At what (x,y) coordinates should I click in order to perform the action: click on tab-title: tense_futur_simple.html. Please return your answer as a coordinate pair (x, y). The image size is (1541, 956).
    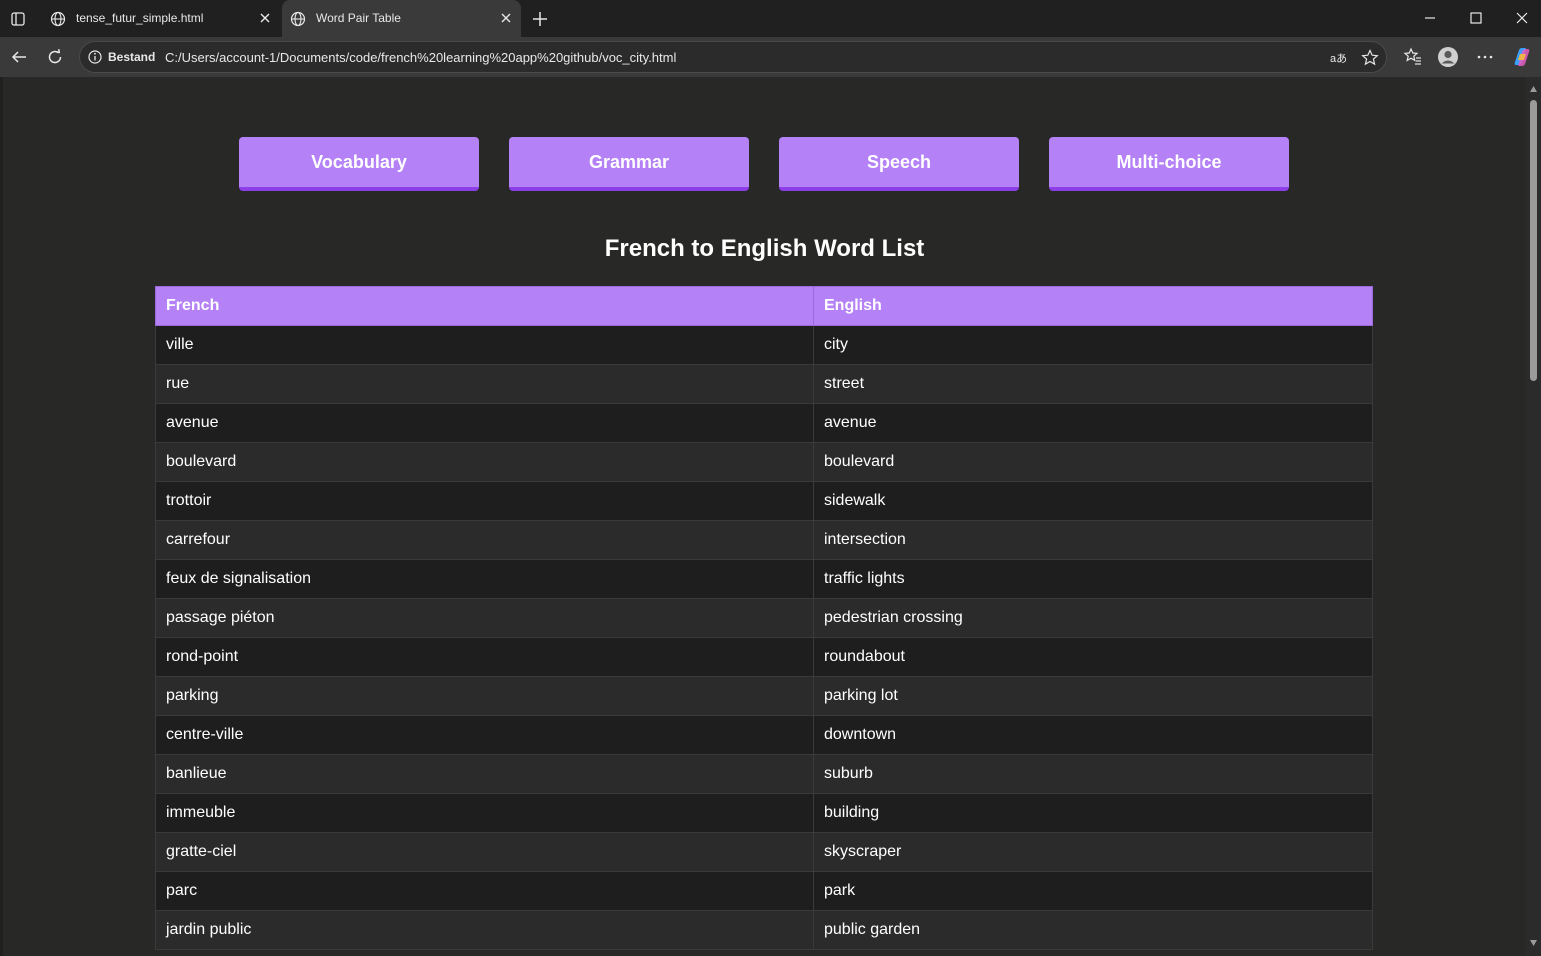
    Looking at the image, I should click on (140, 18).